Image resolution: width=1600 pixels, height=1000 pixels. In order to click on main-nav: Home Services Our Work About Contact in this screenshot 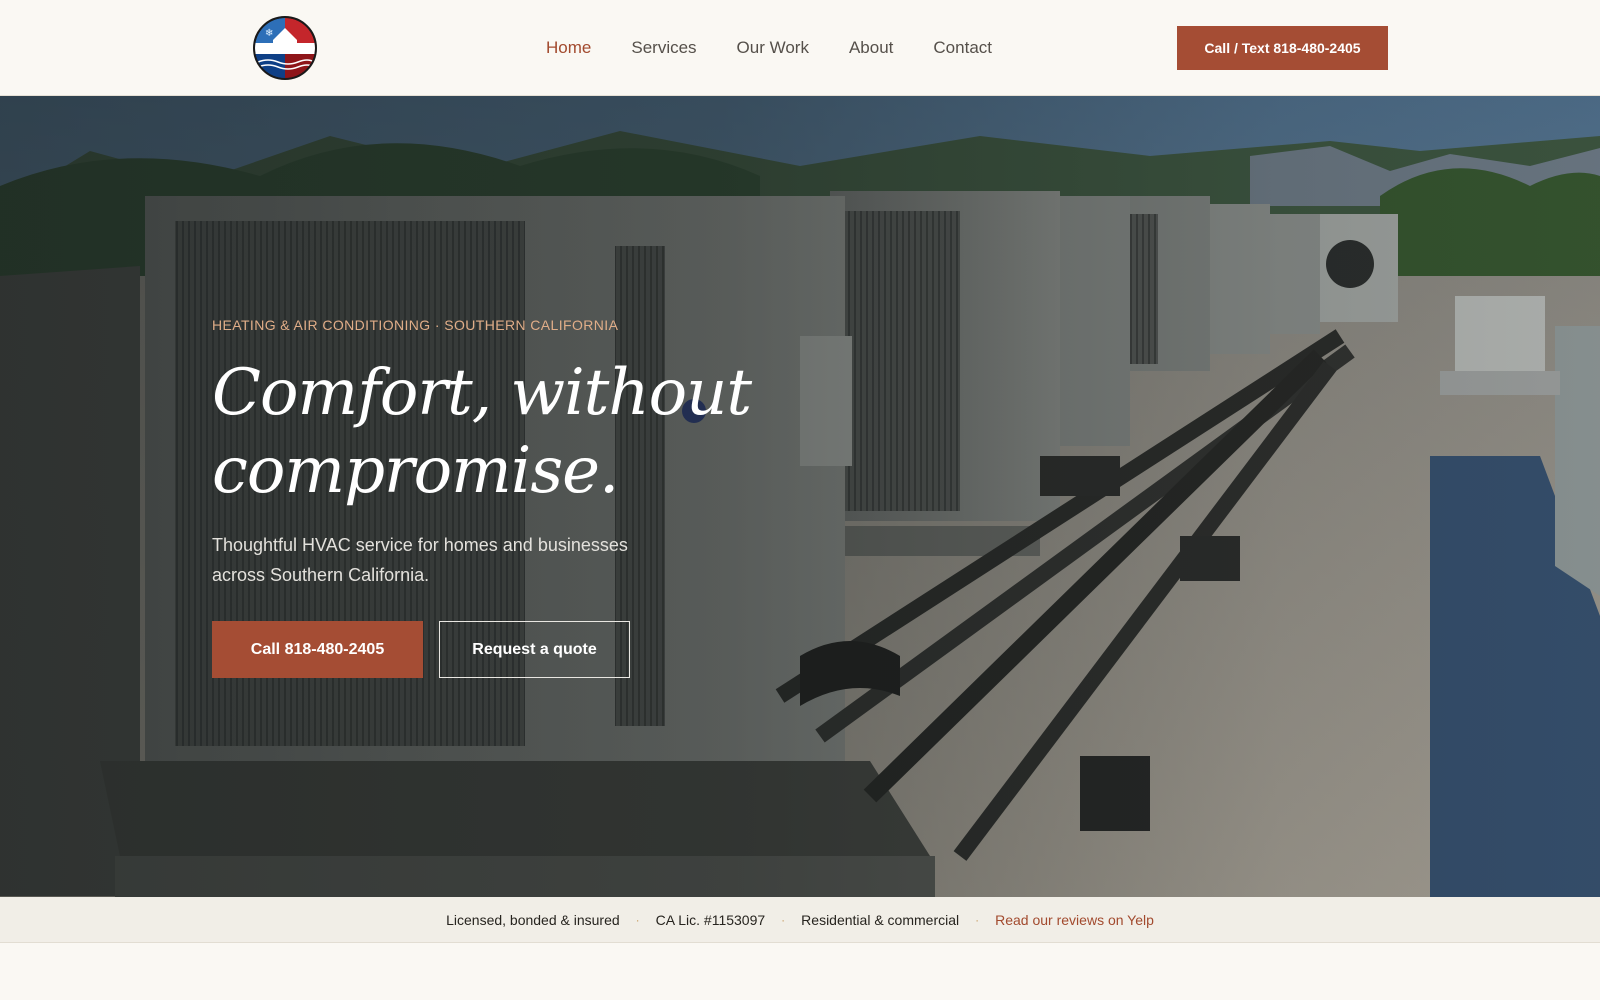, I will do `click(789, 48)`.